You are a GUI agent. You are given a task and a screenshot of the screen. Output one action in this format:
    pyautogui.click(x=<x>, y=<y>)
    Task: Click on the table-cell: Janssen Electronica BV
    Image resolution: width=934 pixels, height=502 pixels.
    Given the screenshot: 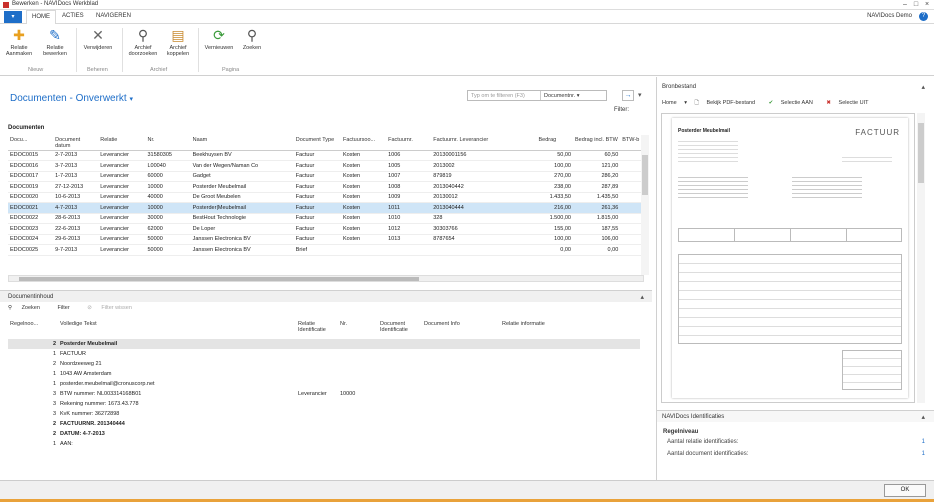 What is the action you would take?
    pyautogui.click(x=242, y=239)
    